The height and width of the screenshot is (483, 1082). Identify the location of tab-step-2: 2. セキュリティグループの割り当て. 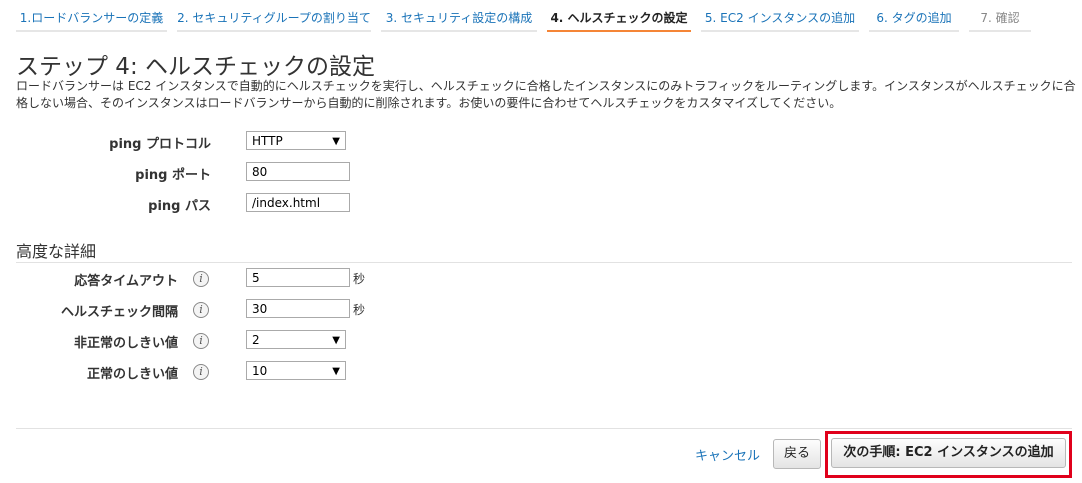
(274, 19).